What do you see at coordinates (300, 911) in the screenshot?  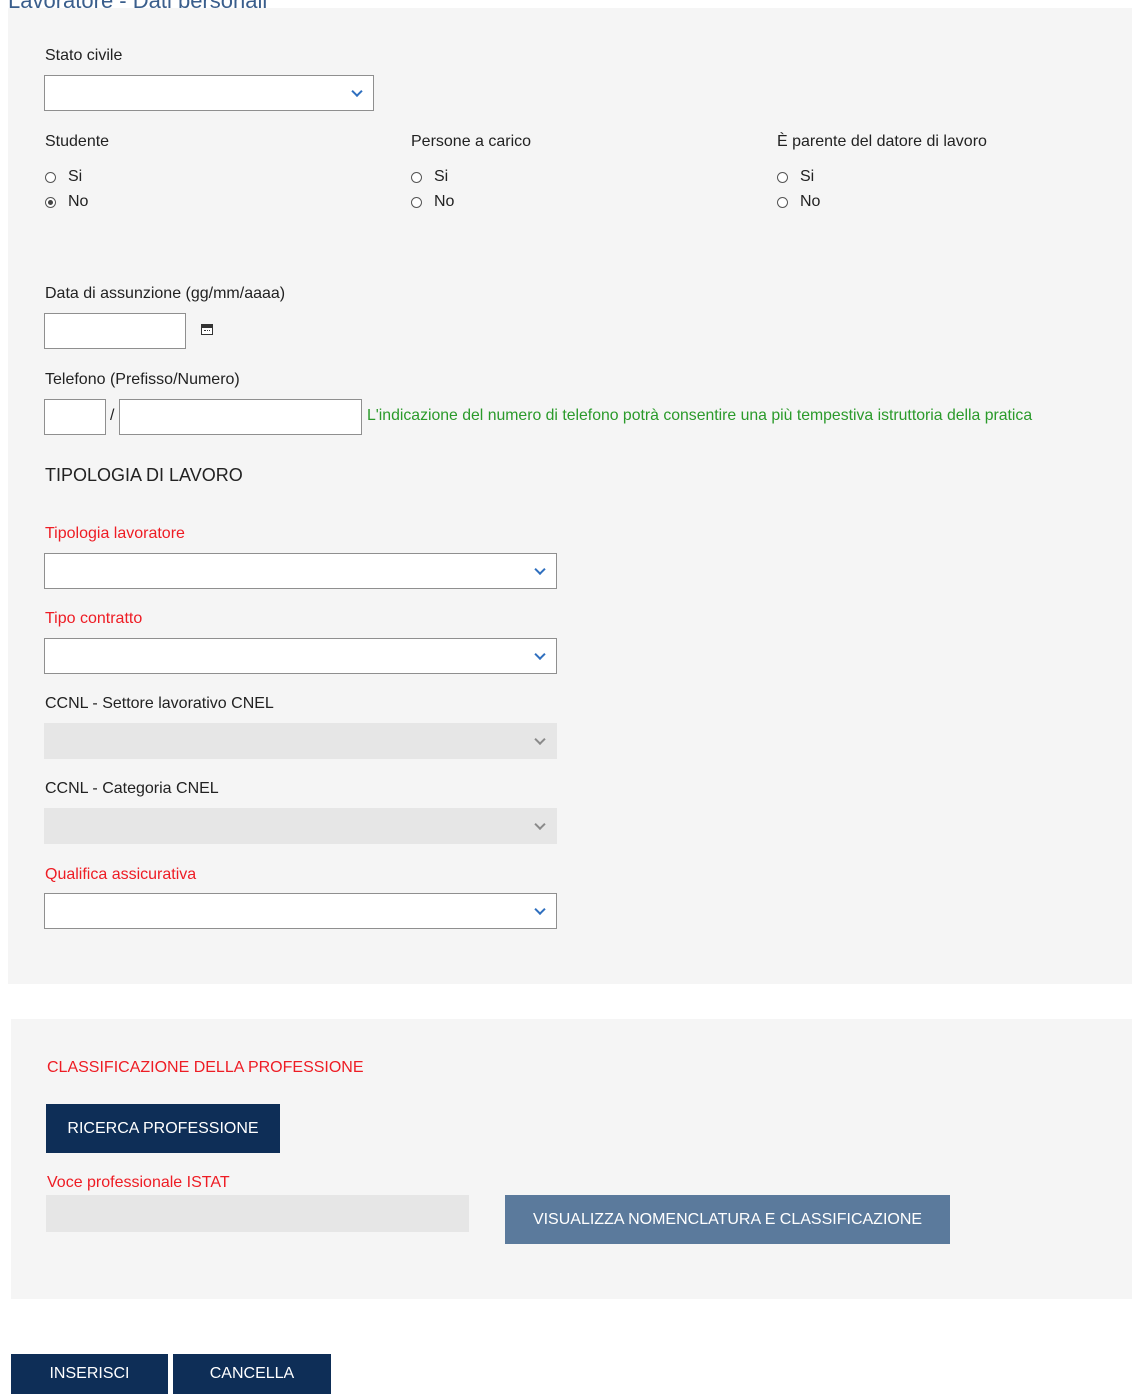 I see `qualifica-select` at bounding box center [300, 911].